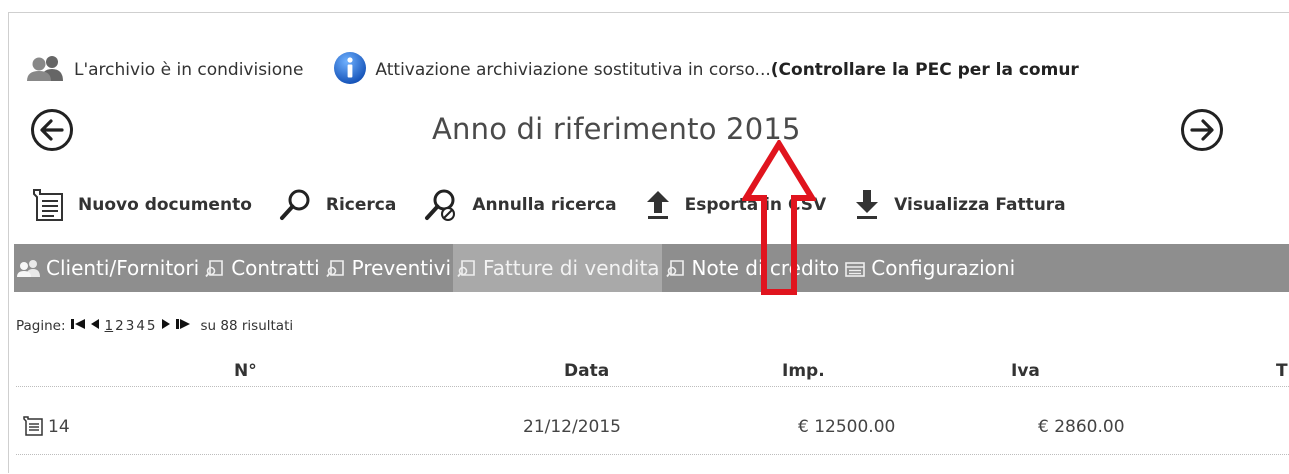  I want to click on page-link: 4, so click(140, 326).